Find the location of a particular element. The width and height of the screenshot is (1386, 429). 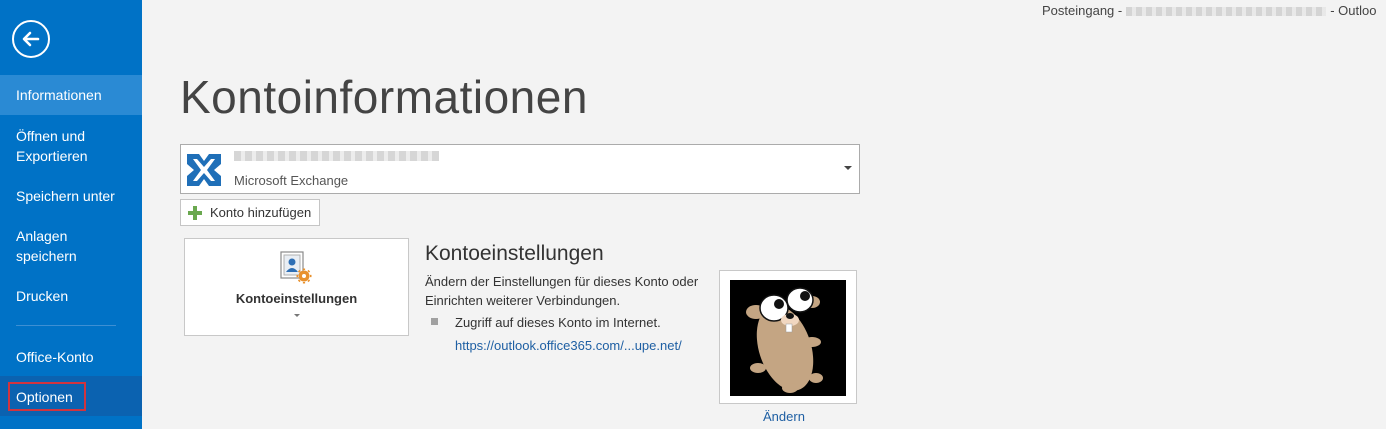

nav-item-speichern-unter: Speichern unter is located at coordinates (71, 196).